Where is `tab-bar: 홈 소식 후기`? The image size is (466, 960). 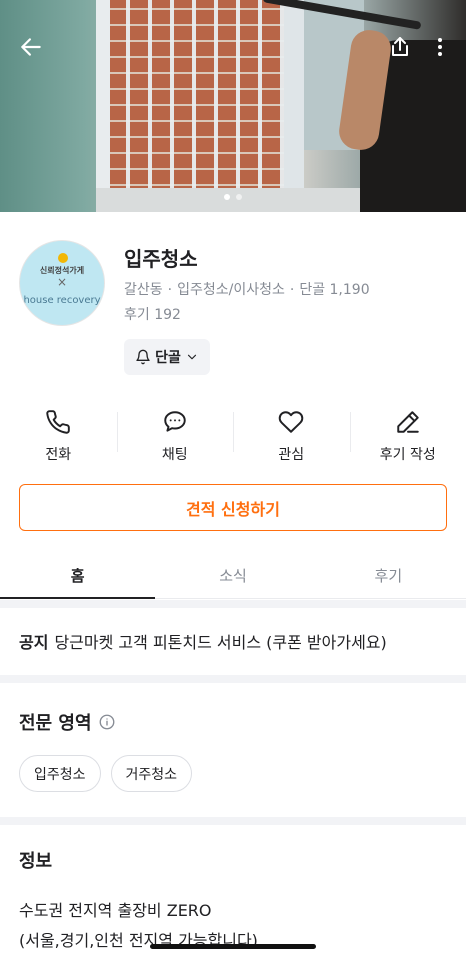 tab-bar: 홈 소식 후기 is located at coordinates (233, 576).